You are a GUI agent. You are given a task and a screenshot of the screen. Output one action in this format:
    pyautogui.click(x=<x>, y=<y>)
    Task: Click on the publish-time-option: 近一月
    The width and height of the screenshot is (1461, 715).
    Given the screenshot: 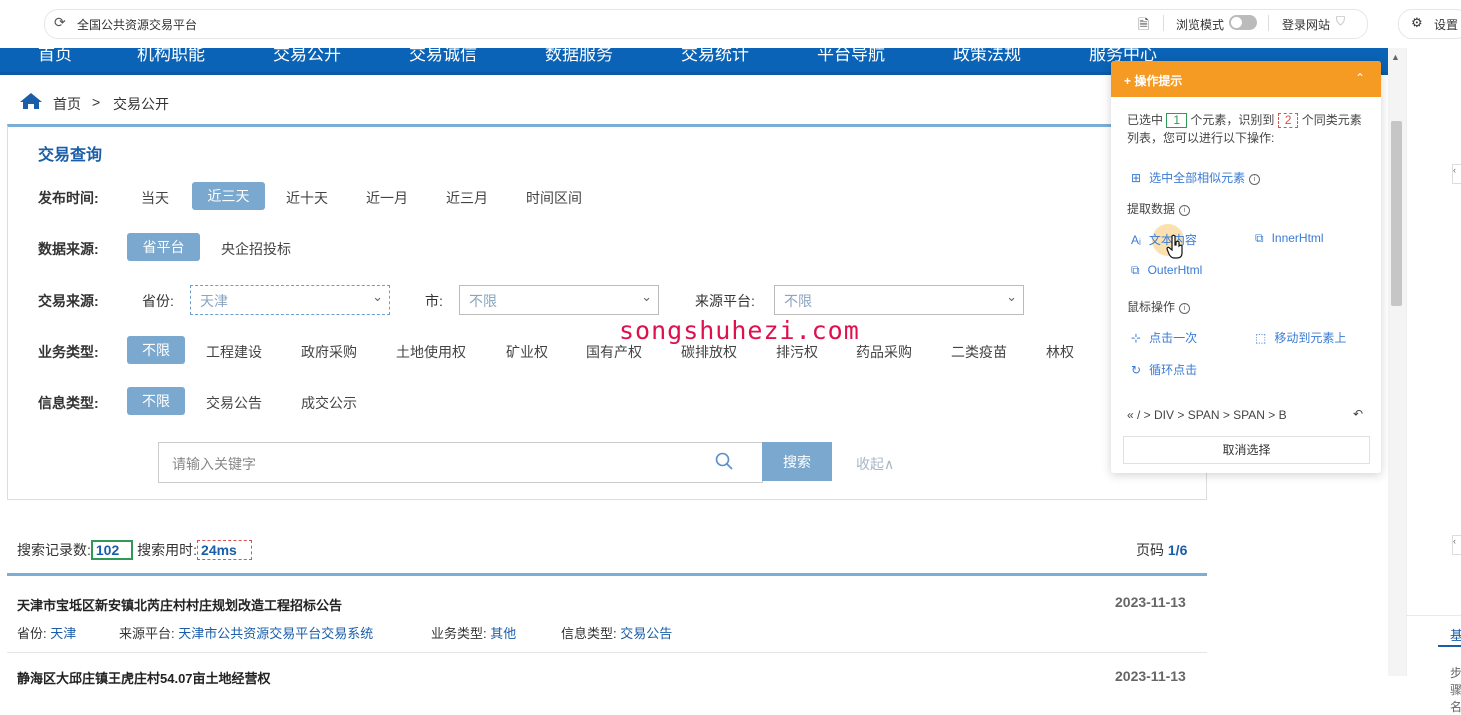 What is the action you would take?
    pyautogui.click(x=387, y=198)
    